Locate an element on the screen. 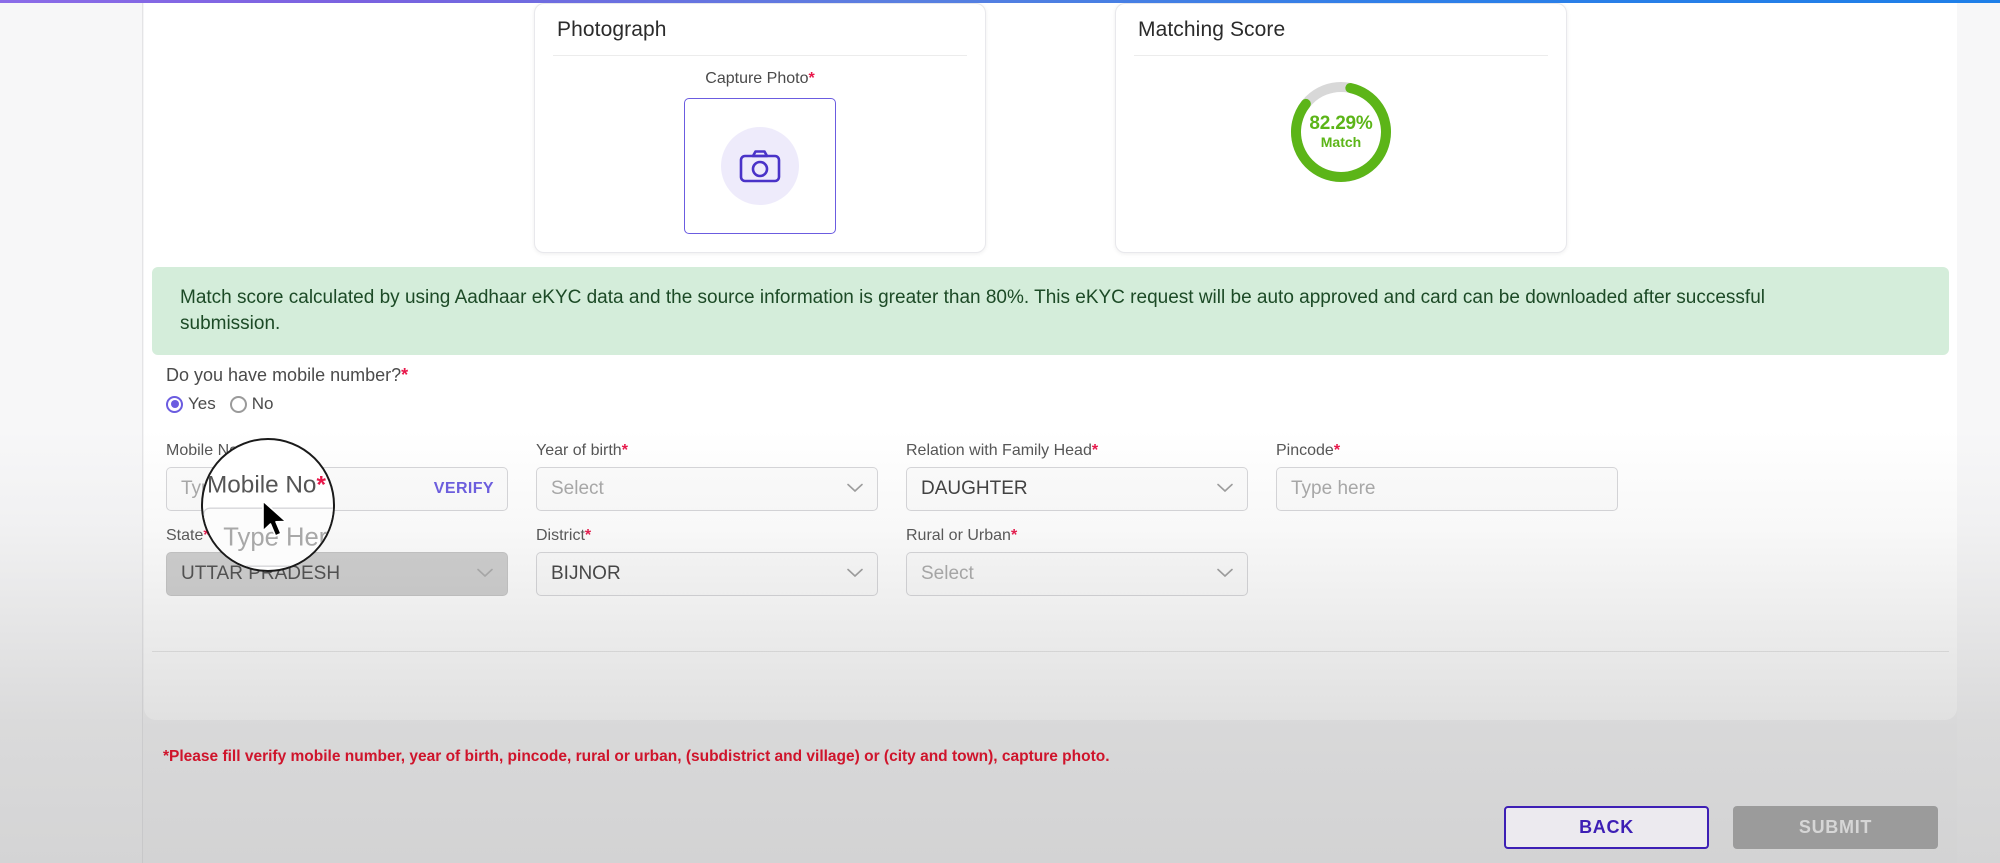 This screenshot has width=2000, height=863. field-relation-value: DAUGHTER is located at coordinates (974, 488).